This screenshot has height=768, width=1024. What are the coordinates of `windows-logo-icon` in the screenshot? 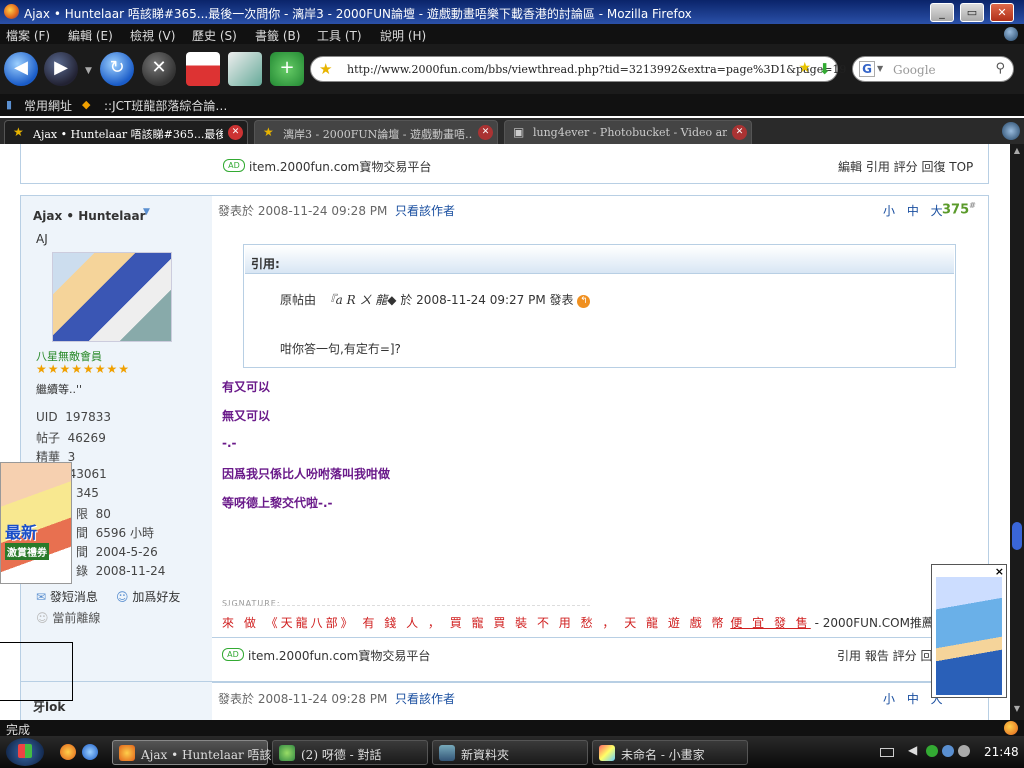 It's located at (25, 751).